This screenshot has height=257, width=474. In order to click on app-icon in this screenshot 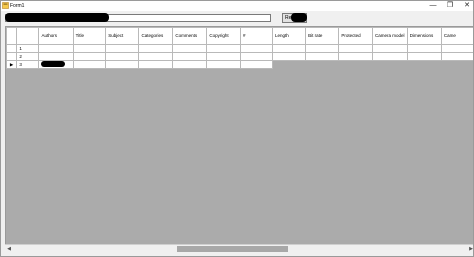, I will do `click(5, 5)`.